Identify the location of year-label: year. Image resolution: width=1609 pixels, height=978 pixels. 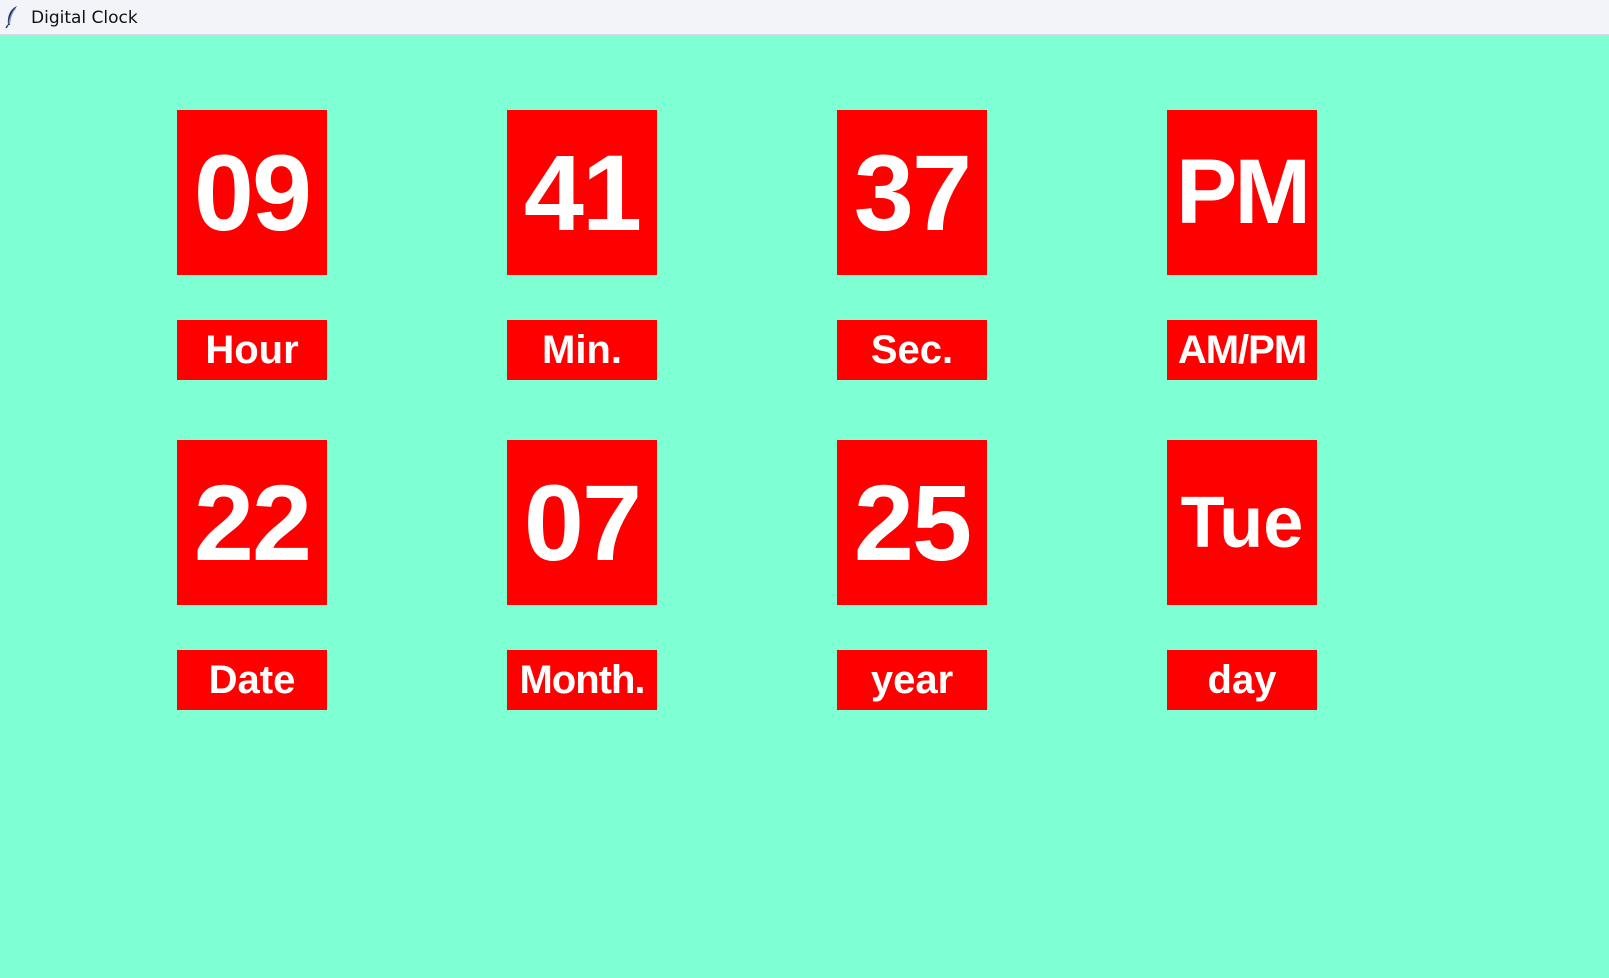
(912, 680).